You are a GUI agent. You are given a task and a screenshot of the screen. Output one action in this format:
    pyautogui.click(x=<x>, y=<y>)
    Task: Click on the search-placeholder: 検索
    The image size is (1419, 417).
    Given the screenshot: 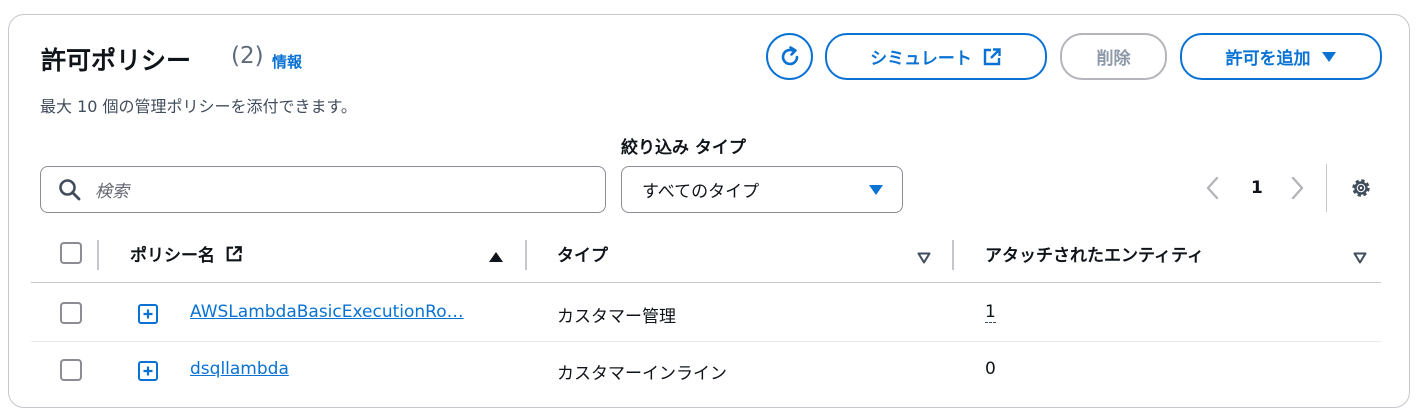 What is the action you would take?
    pyautogui.click(x=112, y=192)
    